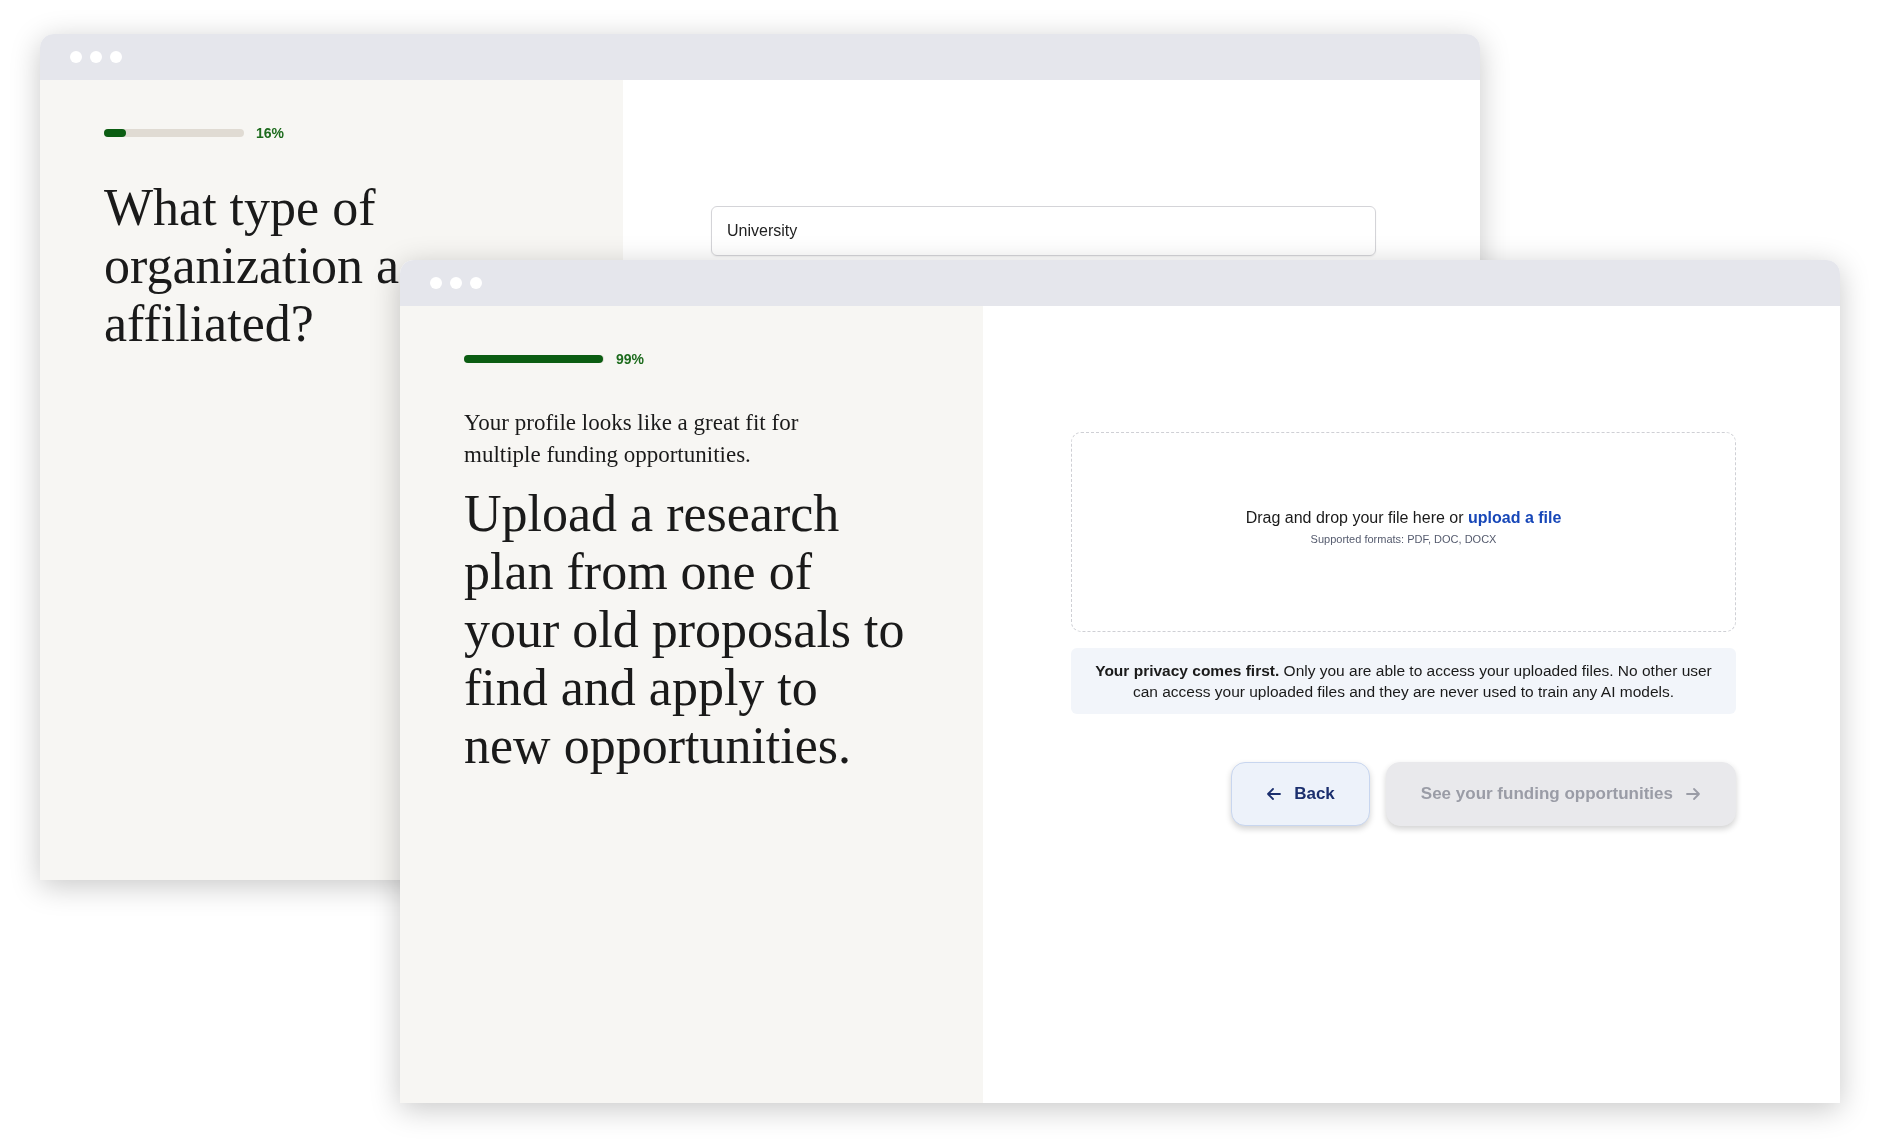 Image resolution: width=1880 pixels, height=1148 pixels. I want to click on question-heading-line: affiliated?, so click(209, 324).